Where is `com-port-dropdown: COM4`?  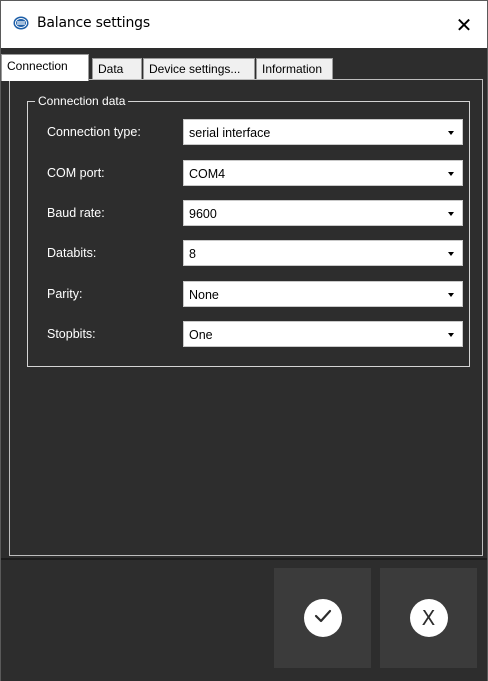
com-port-dropdown: COM4 is located at coordinates (323, 173).